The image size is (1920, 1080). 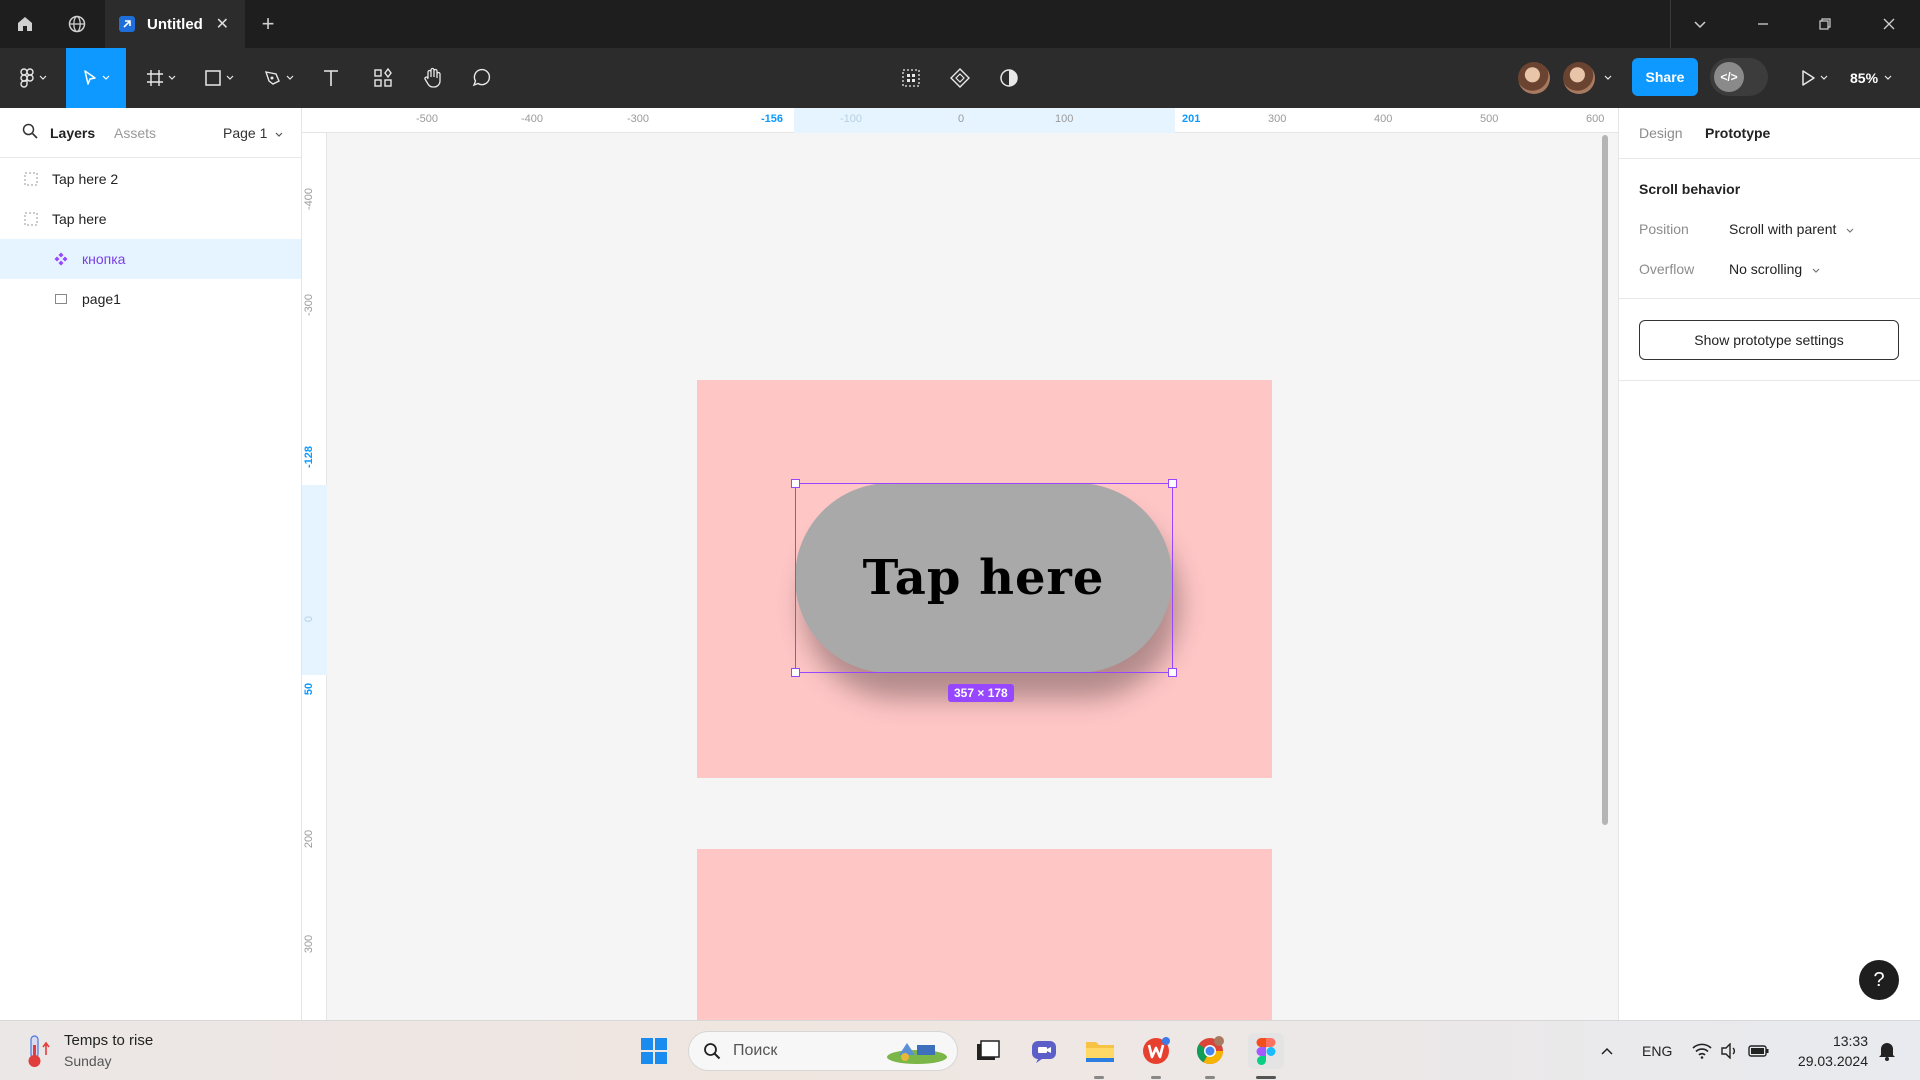 I want to click on create-component-button, so click(x=960, y=78).